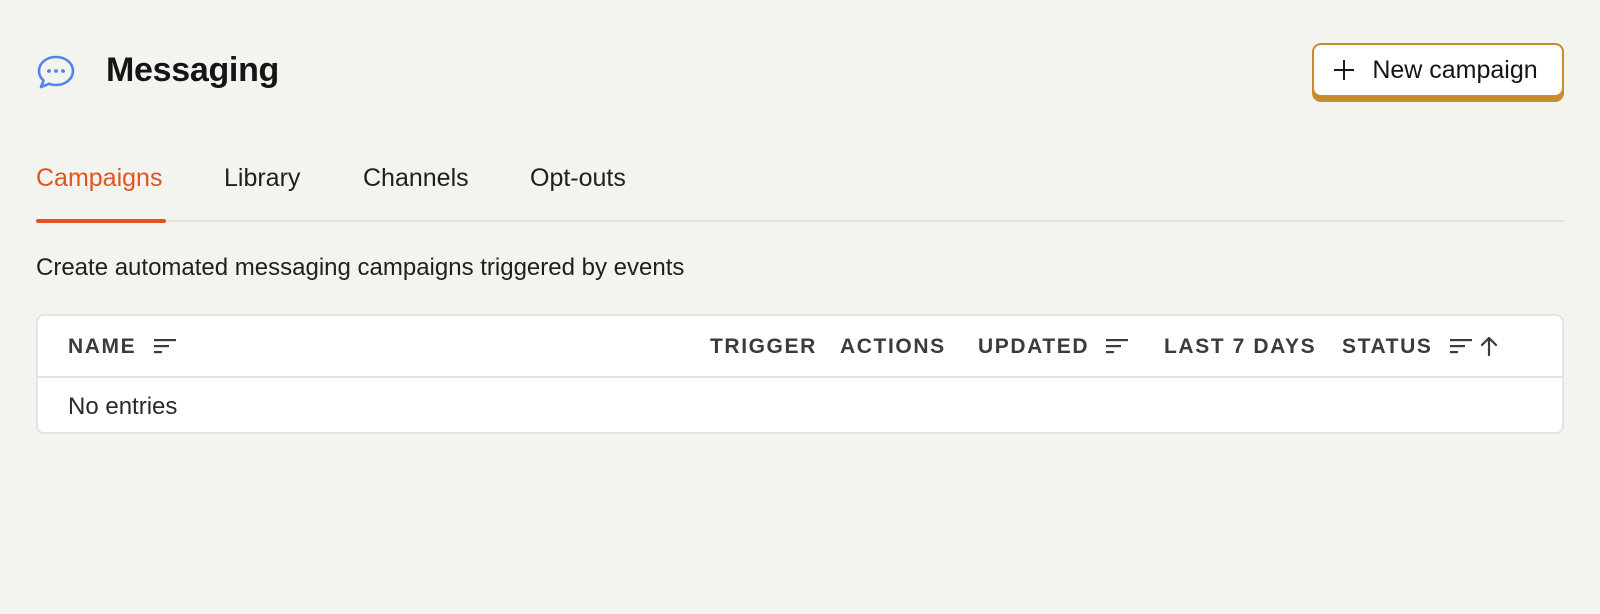 Image resolution: width=1600 pixels, height=614 pixels. What do you see at coordinates (1344, 70) in the screenshot?
I see `plus-icon` at bounding box center [1344, 70].